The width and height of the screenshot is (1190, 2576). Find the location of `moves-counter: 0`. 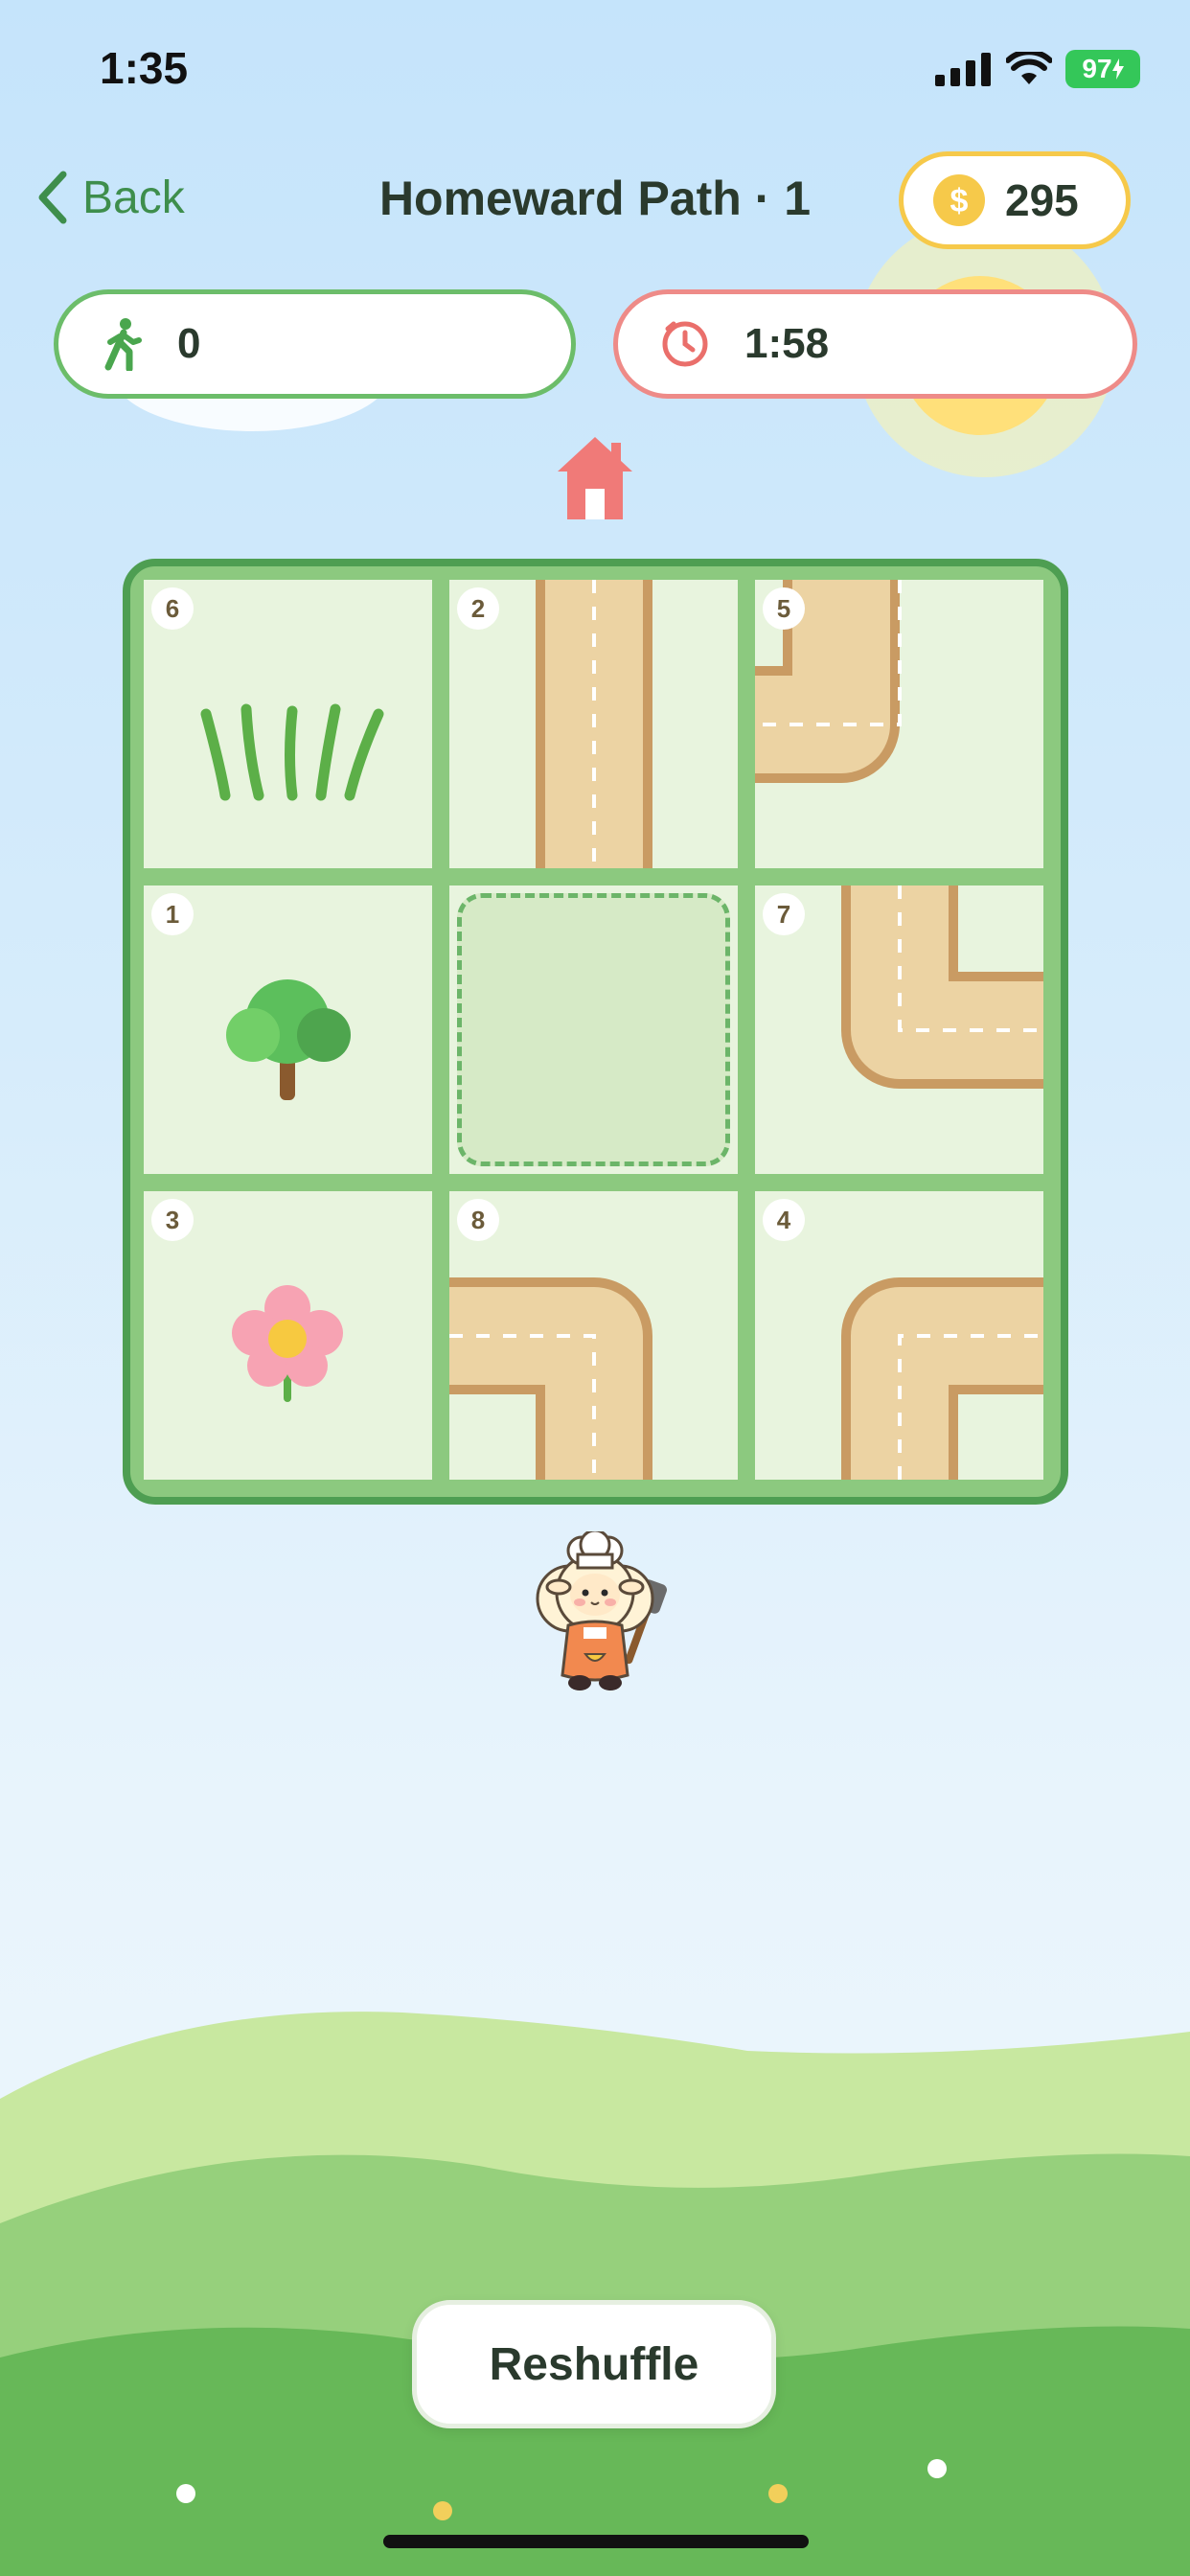

moves-counter: 0 is located at coordinates (315, 344).